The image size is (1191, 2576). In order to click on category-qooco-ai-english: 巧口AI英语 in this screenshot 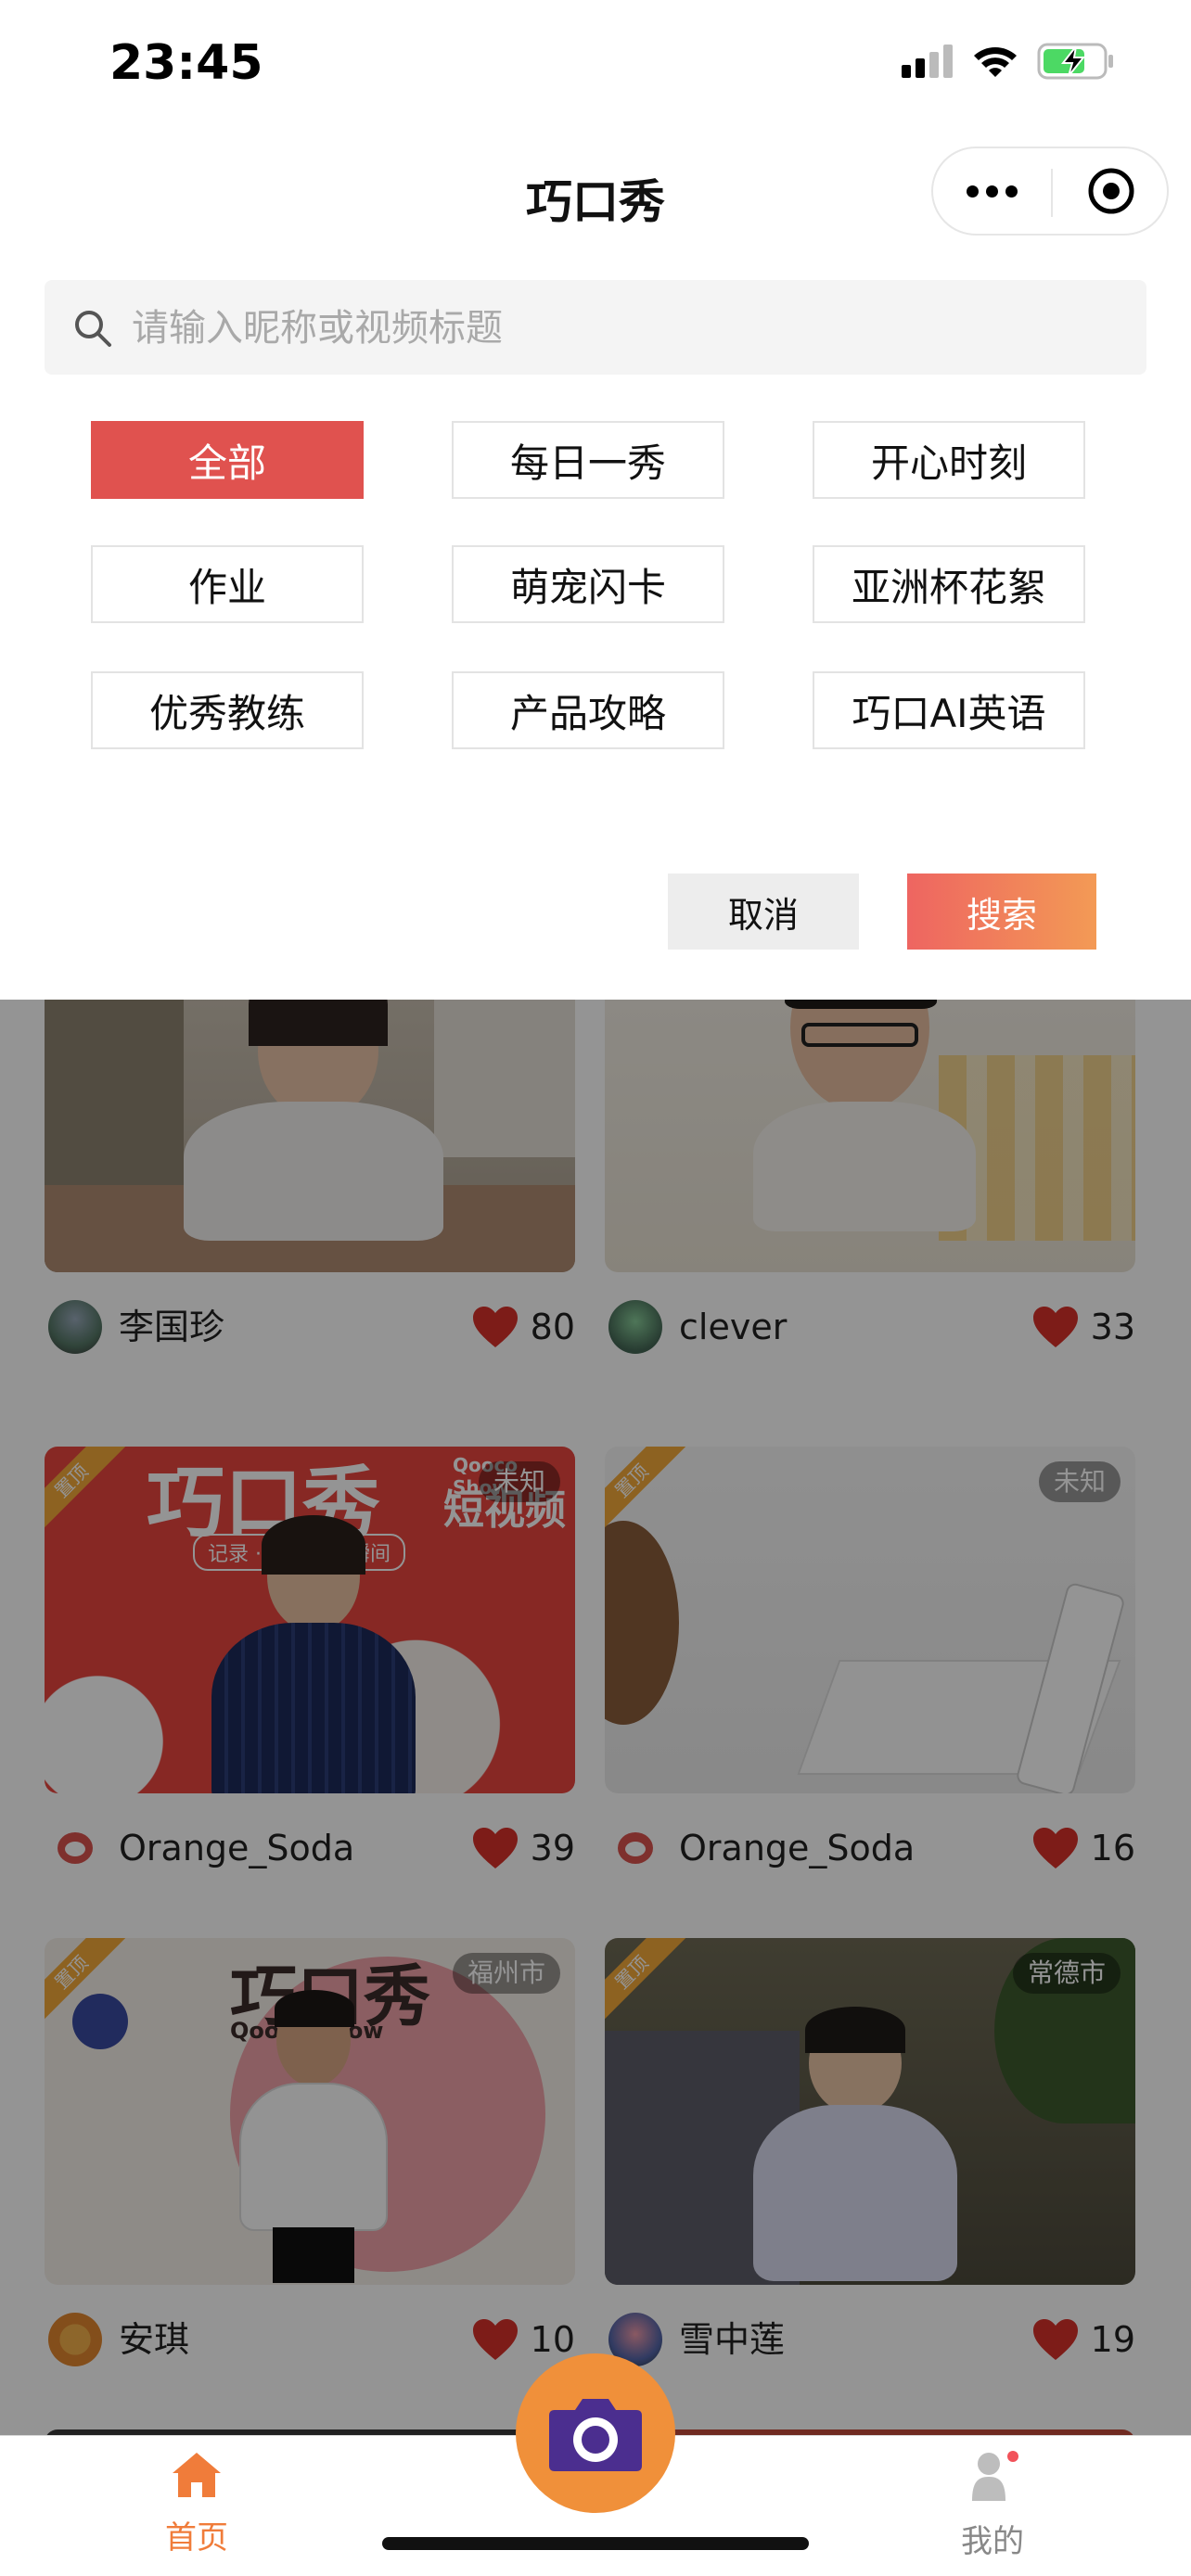, I will do `click(949, 710)`.